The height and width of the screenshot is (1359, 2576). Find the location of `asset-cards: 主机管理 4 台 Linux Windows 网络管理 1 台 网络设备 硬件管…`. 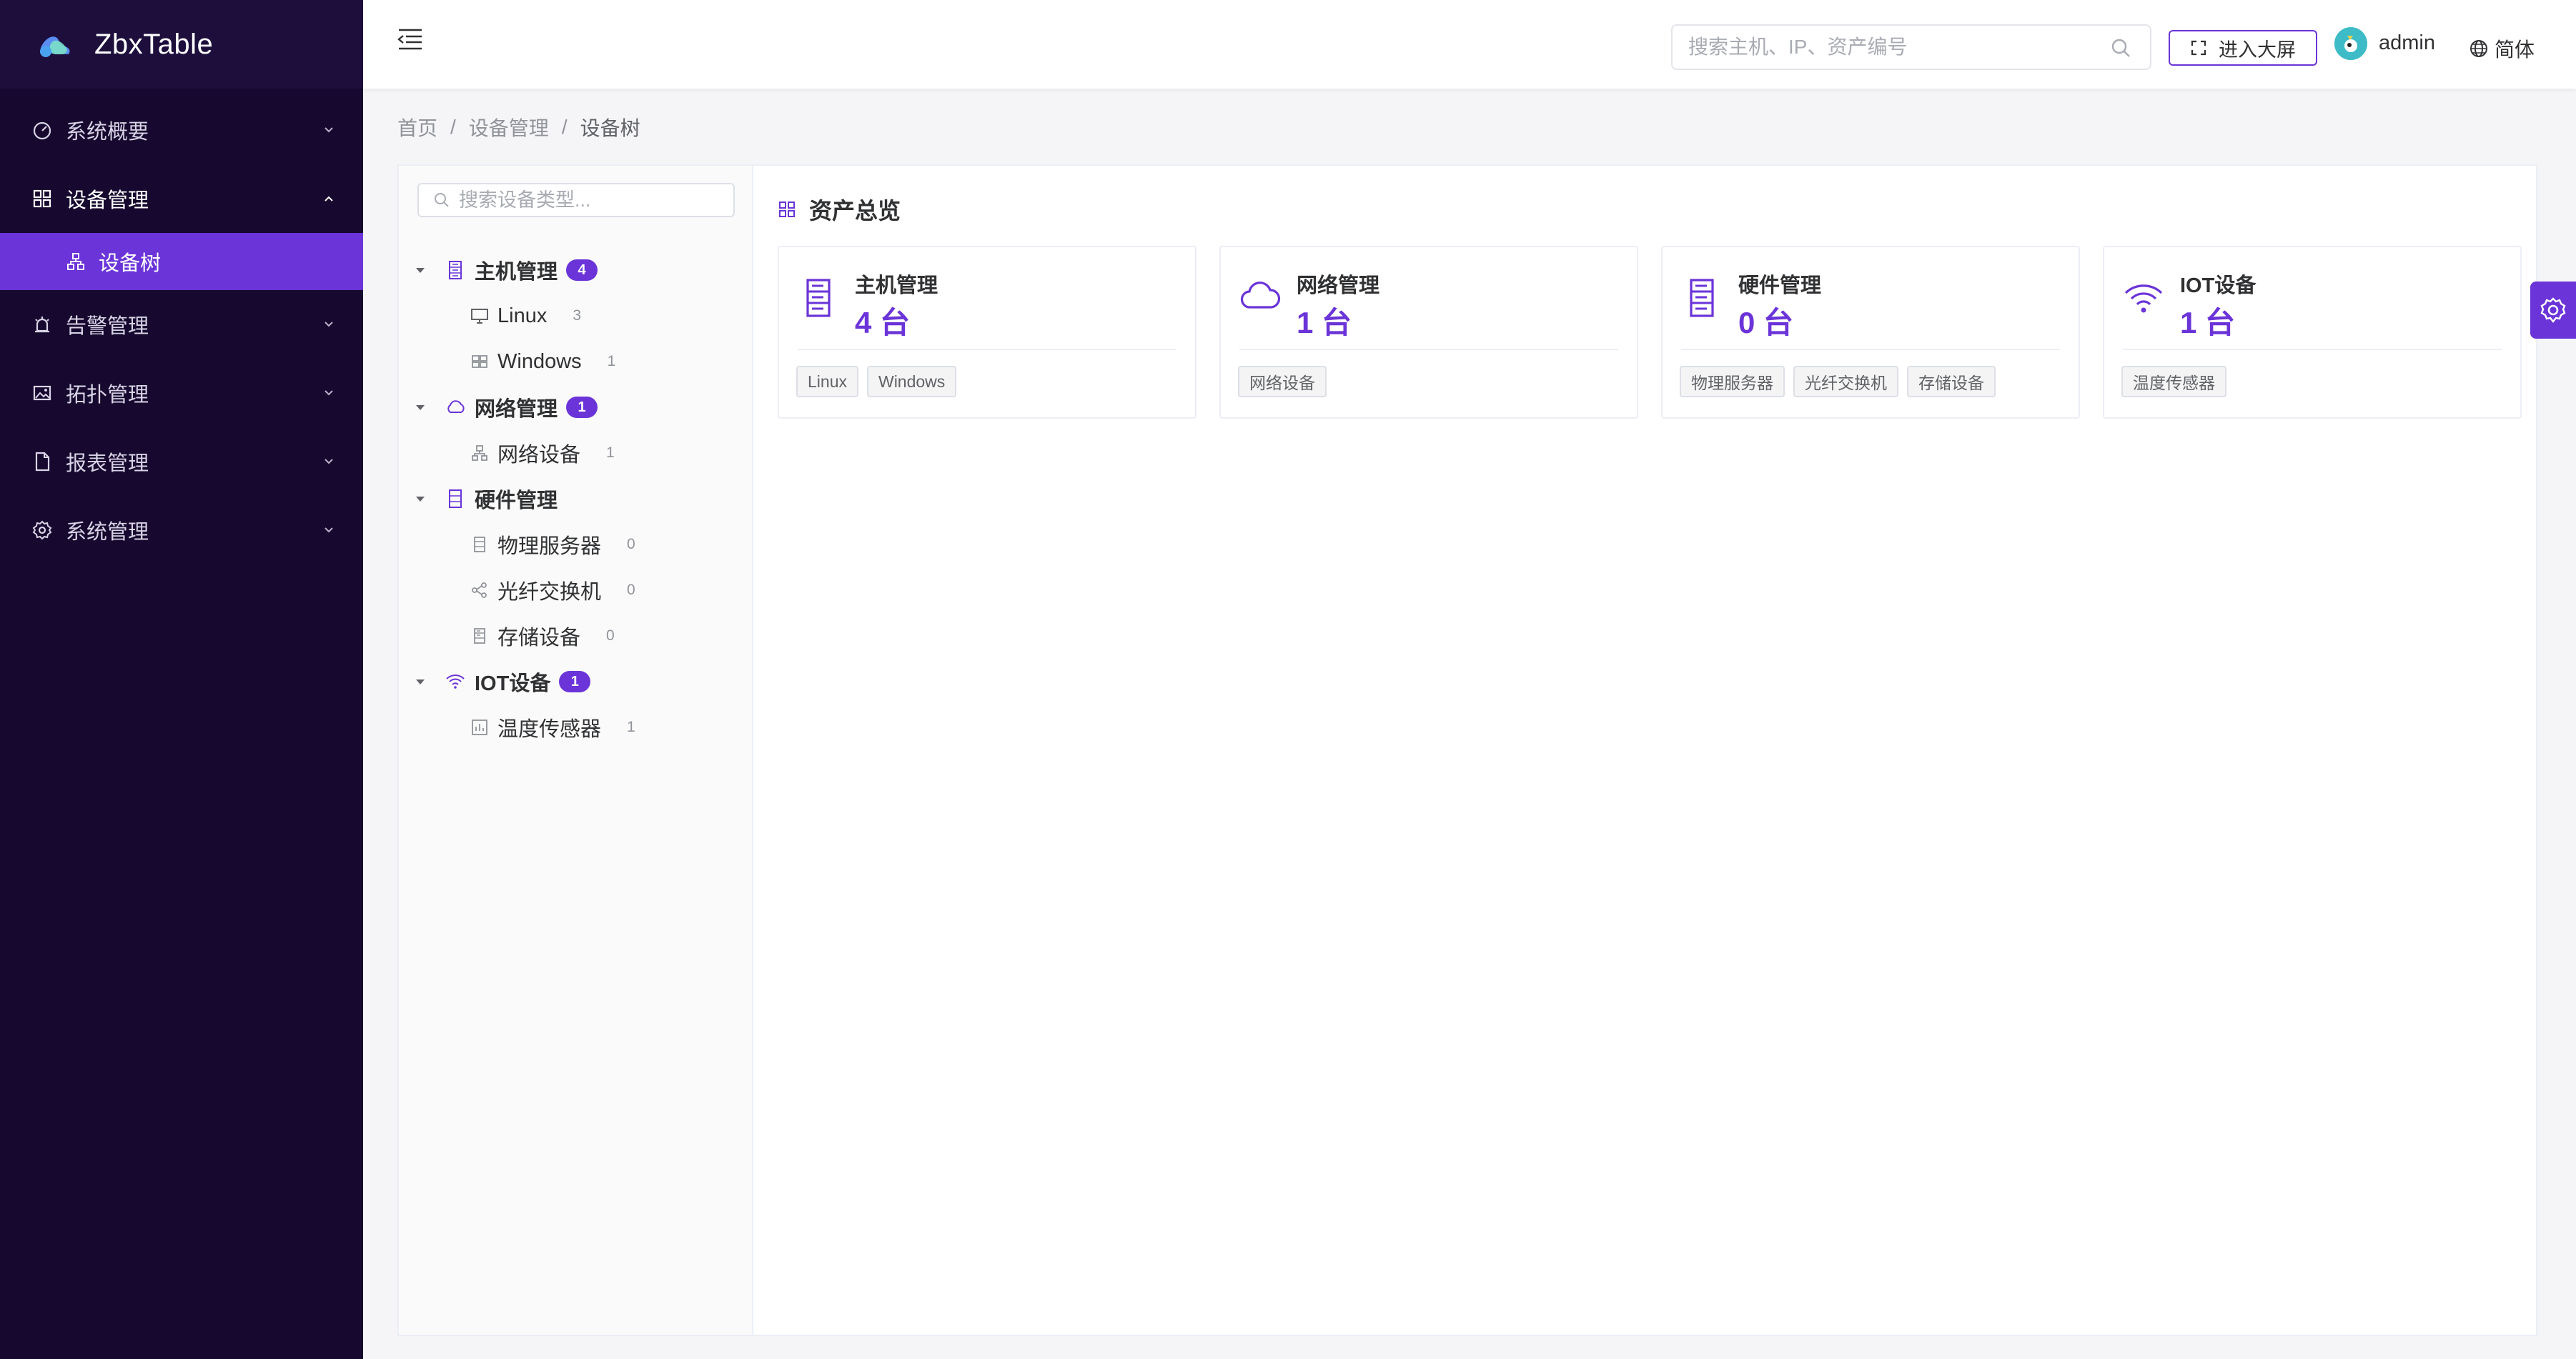

asset-cards: 主机管理 4 台 Linux Windows 网络管理 1 台 网络设备 硬件管… is located at coordinates (1662, 332).